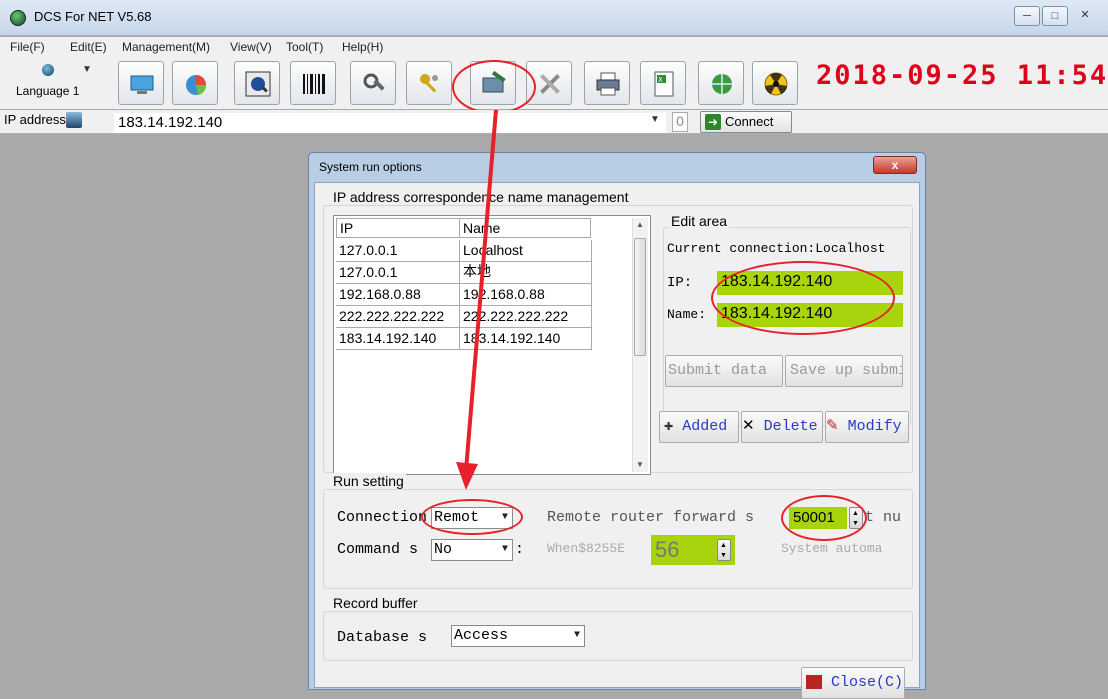  What do you see at coordinates (520, 549) in the screenshot?
I see `command-suffix: :` at bounding box center [520, 549].